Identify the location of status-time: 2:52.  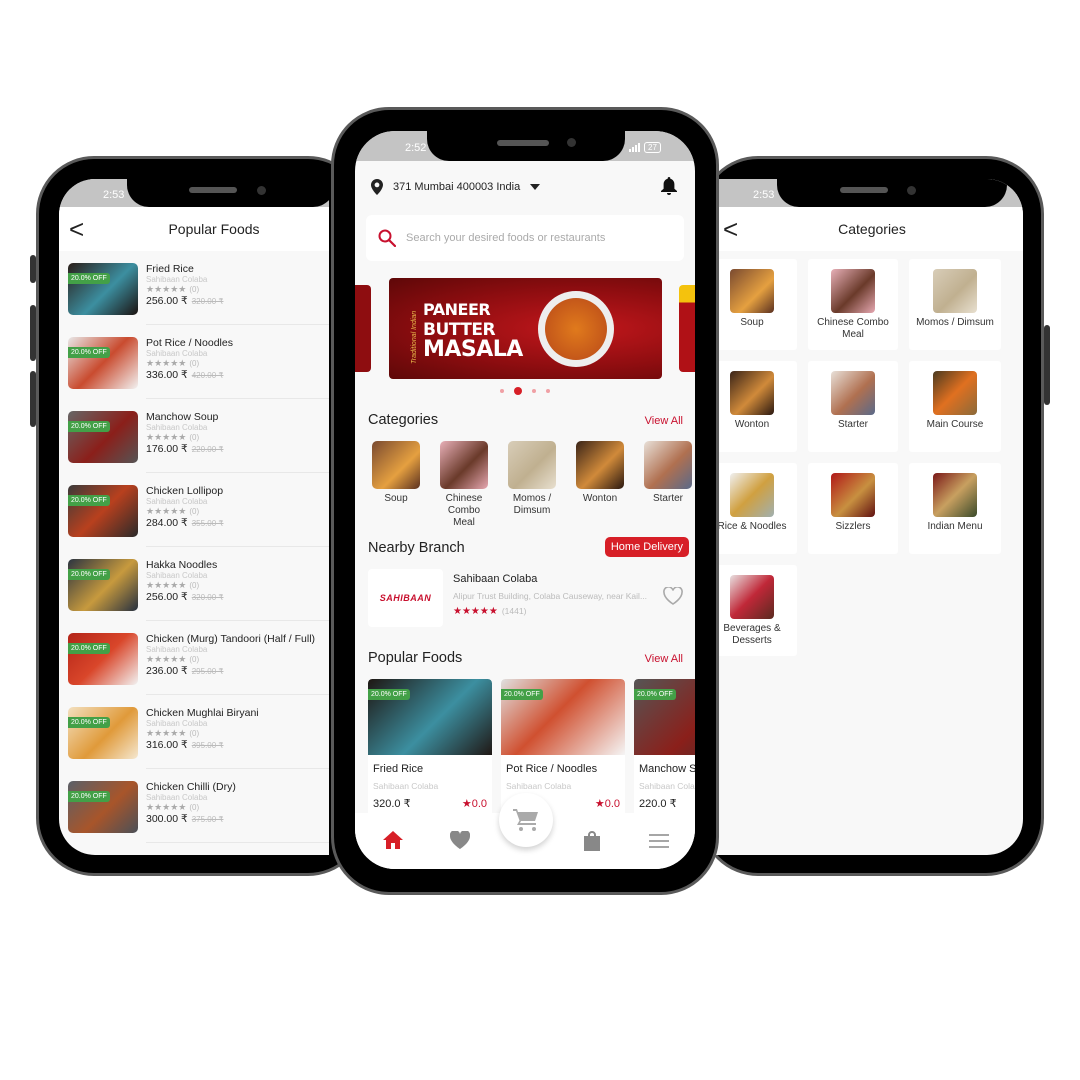
(416, 148).